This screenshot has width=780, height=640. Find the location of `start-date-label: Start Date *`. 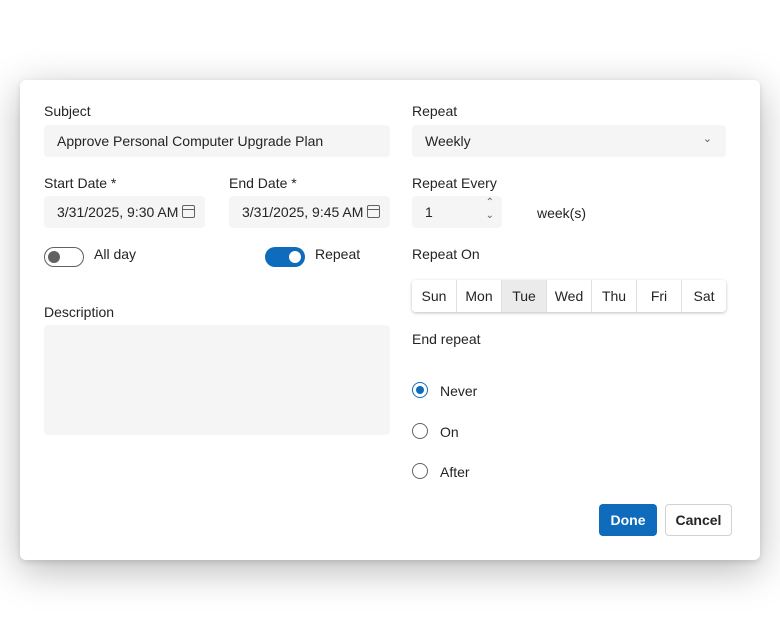

start-date-label: Start Date * is located at coordinates (80, 183).